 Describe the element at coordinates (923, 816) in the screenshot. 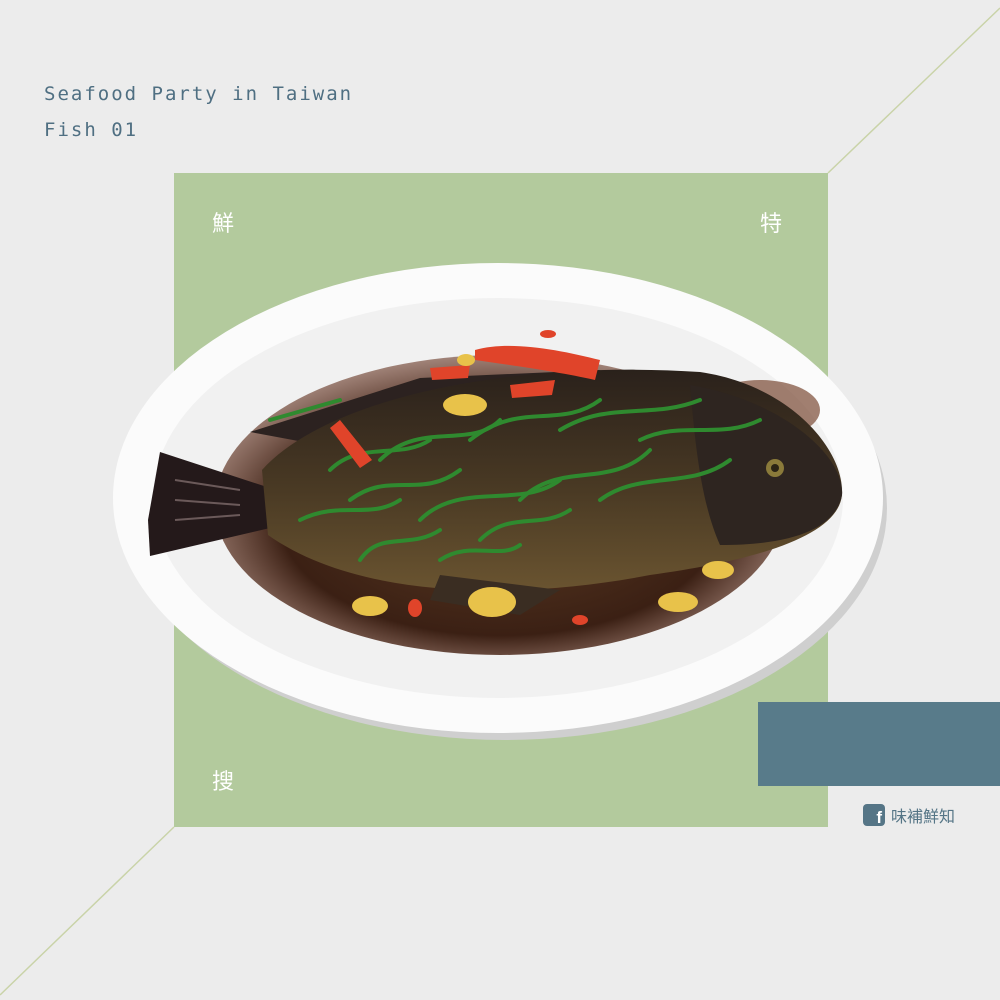

I see `brand-name: 味補鮮知` at that location.